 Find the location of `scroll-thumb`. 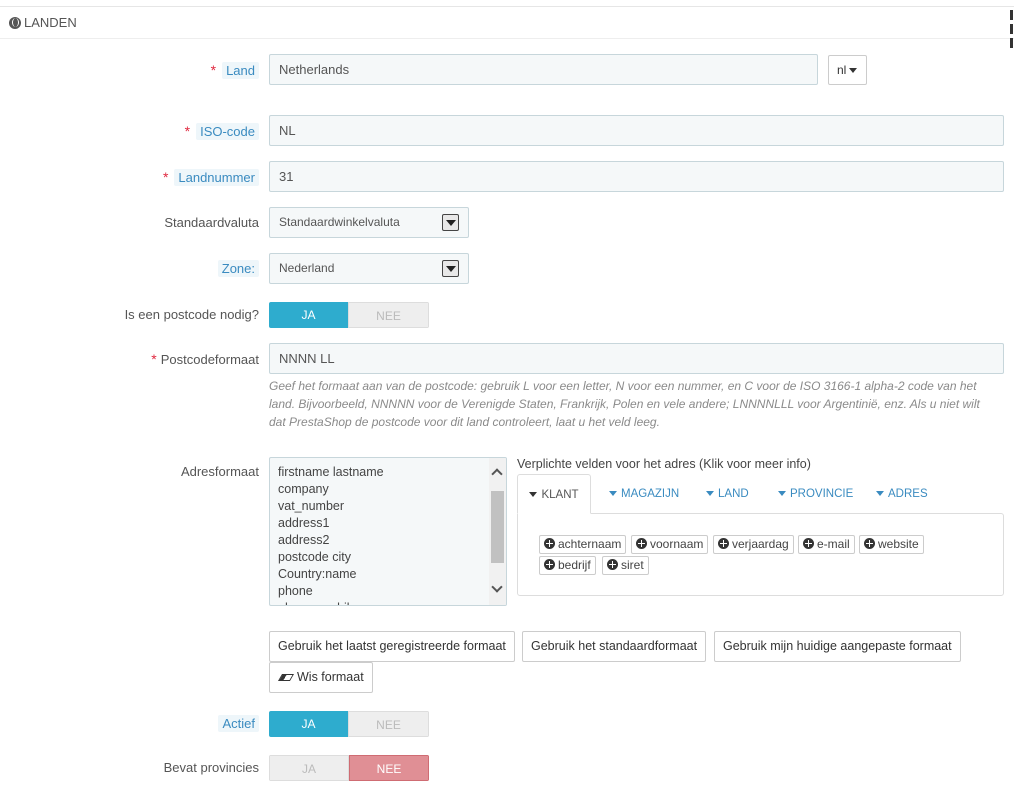

scroll-thumb is located at coordinates (497, 527).